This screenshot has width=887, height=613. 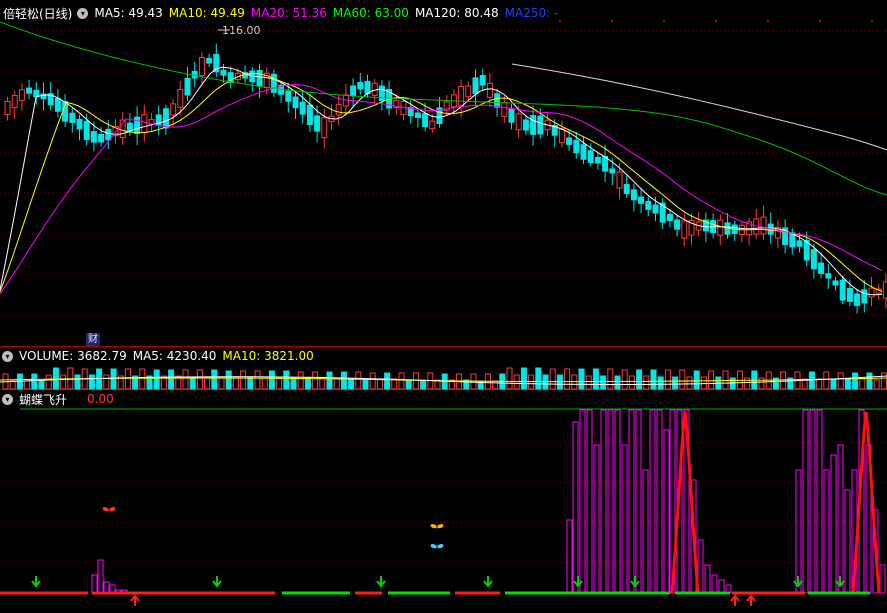 I want to click on indicator-spike, so click(x=685, y=502).